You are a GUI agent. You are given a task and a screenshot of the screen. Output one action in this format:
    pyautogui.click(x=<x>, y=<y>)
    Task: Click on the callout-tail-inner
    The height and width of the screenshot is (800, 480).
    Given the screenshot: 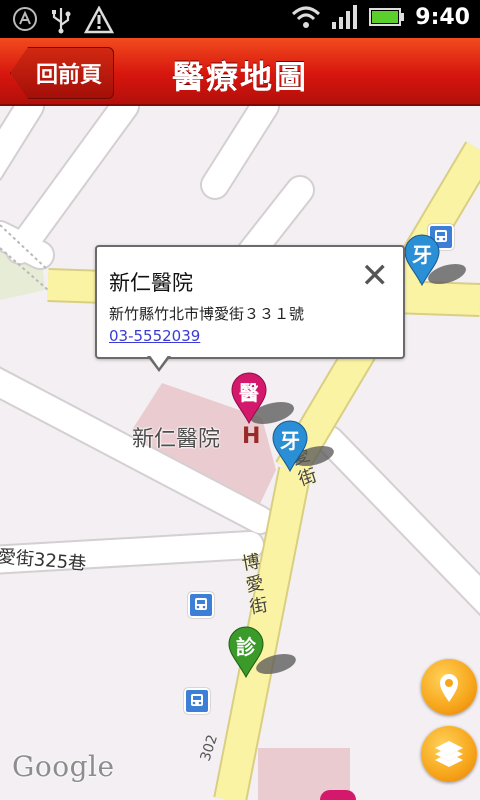 What is the action you would take?
    pyautogui.click(x=159, y=361)
    